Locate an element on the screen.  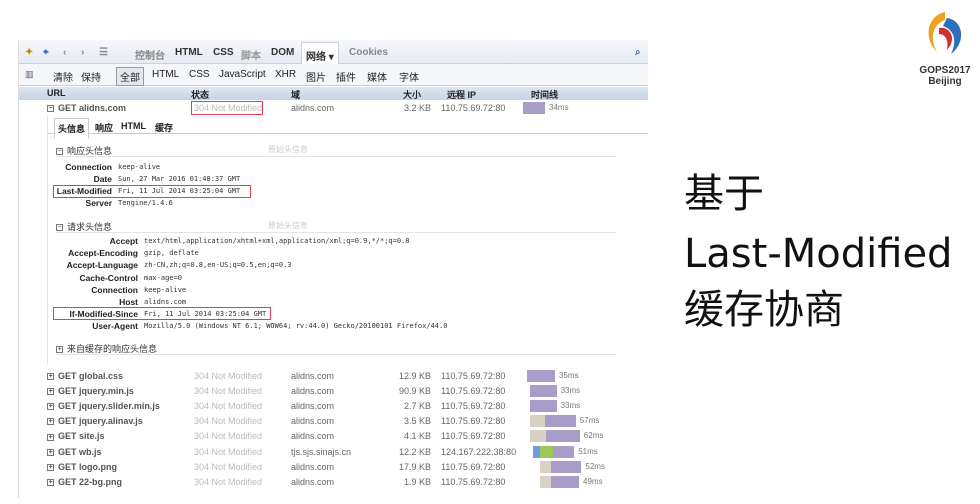
request-size: 4.1 KB is located at coordinates (417, 436).